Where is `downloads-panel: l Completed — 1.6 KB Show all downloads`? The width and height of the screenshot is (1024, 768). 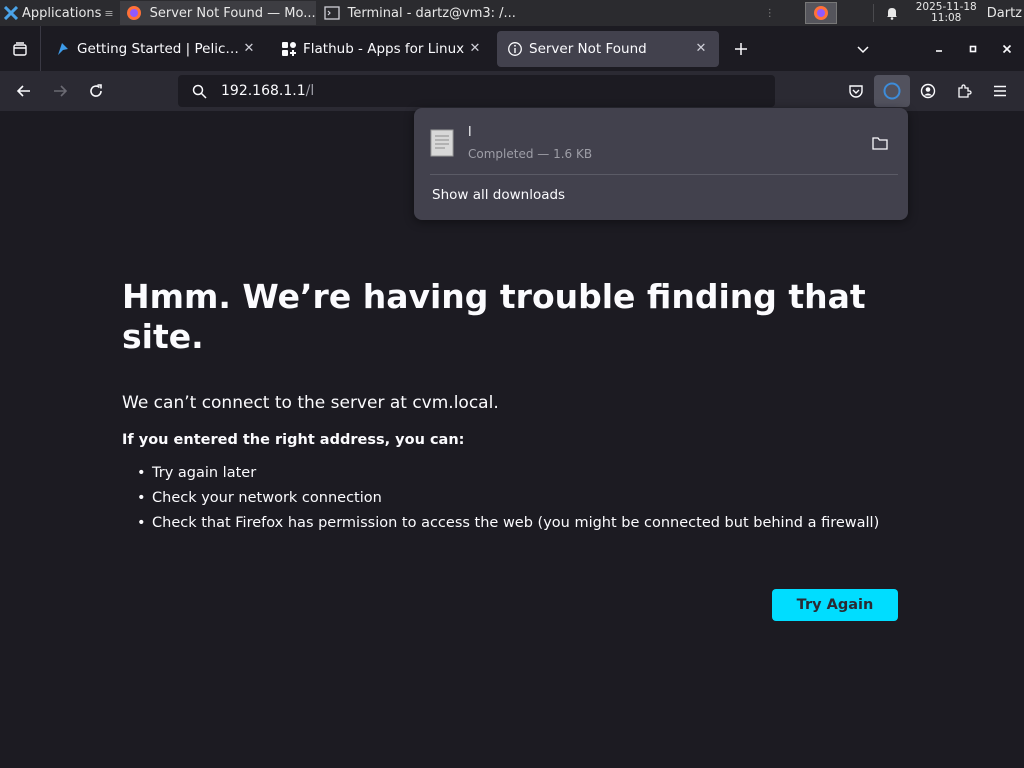 downloads-panel: l Completed — 1.6 KB Show all downloads is located at coordinates (661, 164).